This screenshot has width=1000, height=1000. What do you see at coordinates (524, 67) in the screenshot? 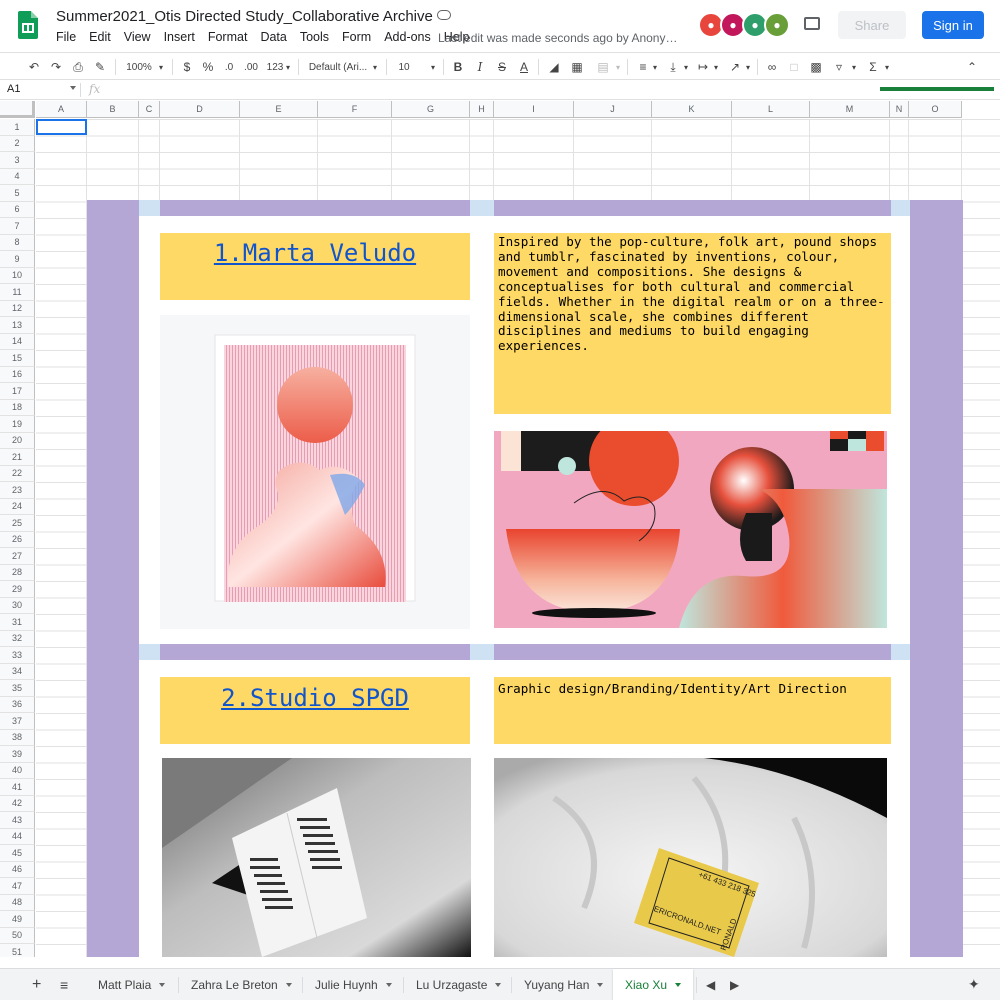
I see `text-color-icon: A` at bounding box center [524, 67].